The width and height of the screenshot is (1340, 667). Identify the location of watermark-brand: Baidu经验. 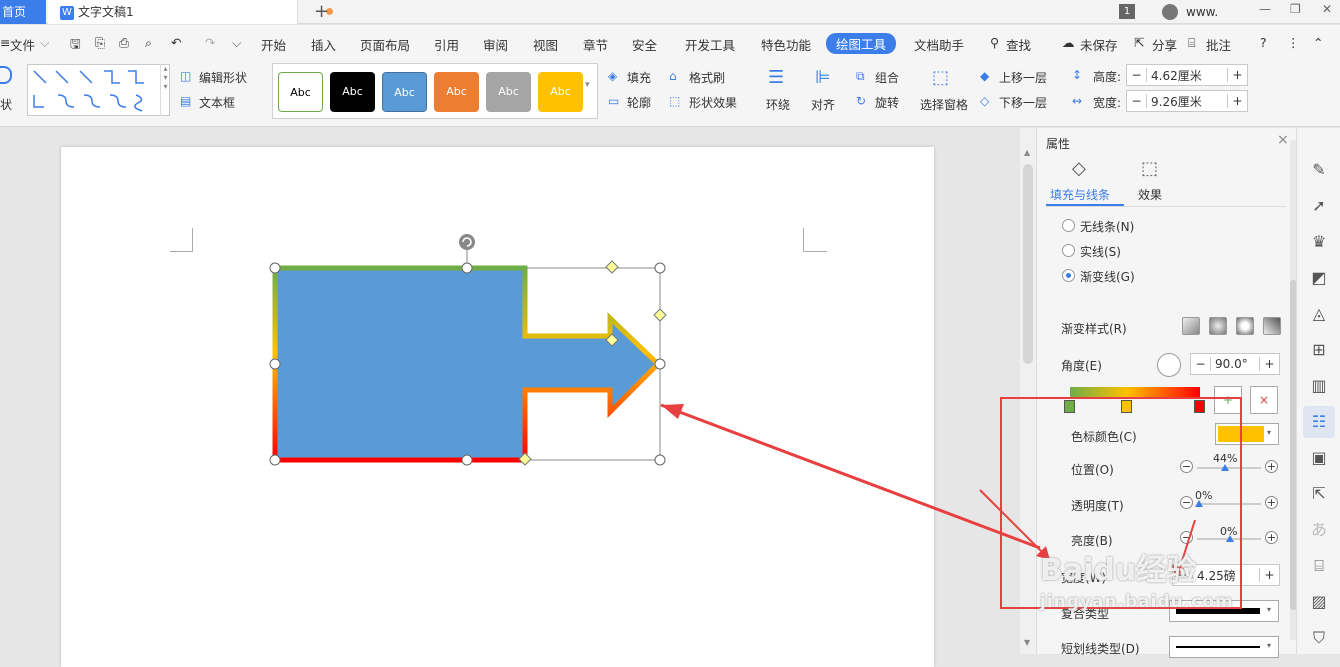
(1118, 570).